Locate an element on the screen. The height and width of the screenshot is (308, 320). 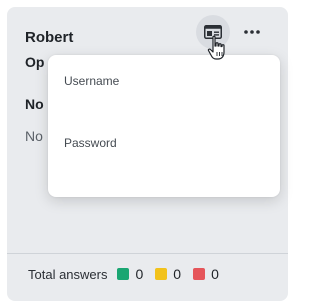
answers-summary: Total answers 0 0 0 is located at coordinates (129, 274).